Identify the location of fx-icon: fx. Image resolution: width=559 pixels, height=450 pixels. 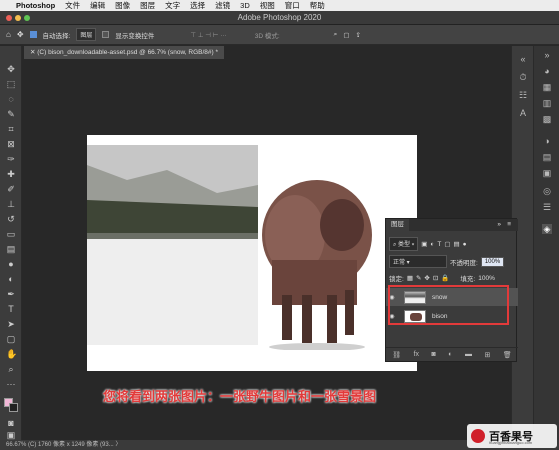
(416, 354).